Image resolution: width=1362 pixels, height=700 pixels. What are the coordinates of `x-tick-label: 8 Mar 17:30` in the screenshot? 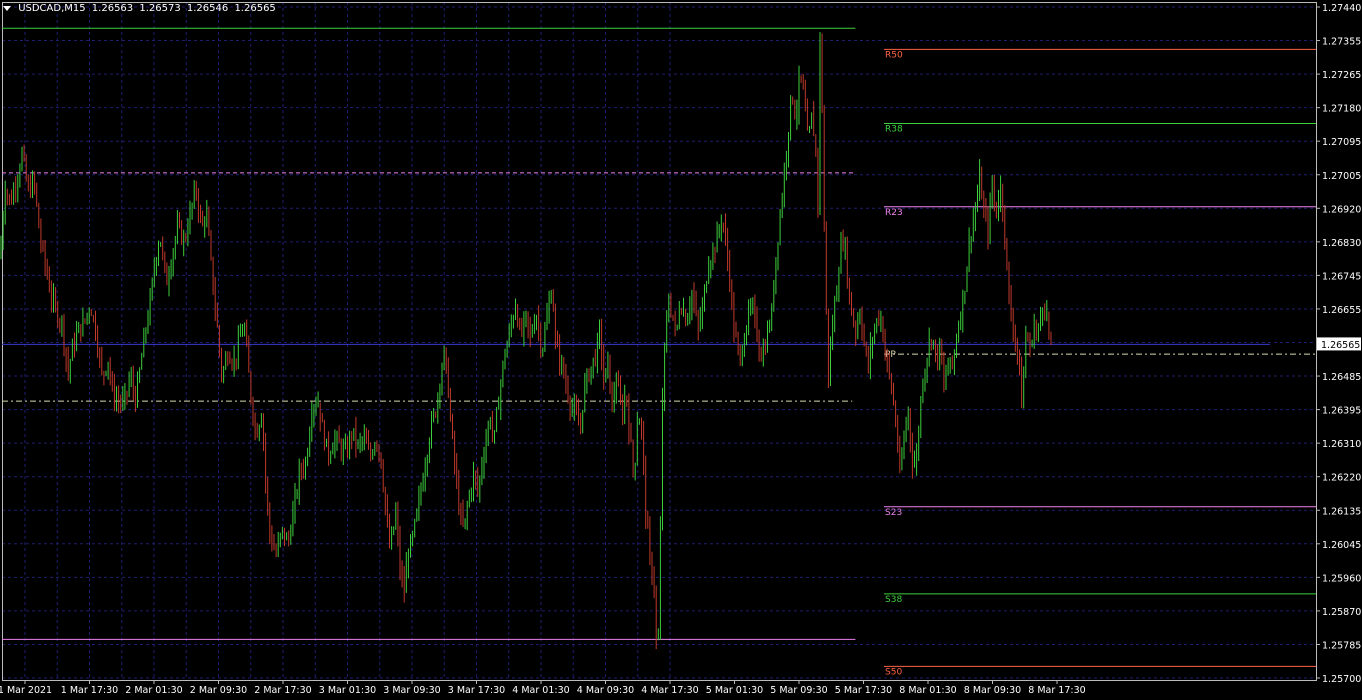 It's located at (1056, 690).